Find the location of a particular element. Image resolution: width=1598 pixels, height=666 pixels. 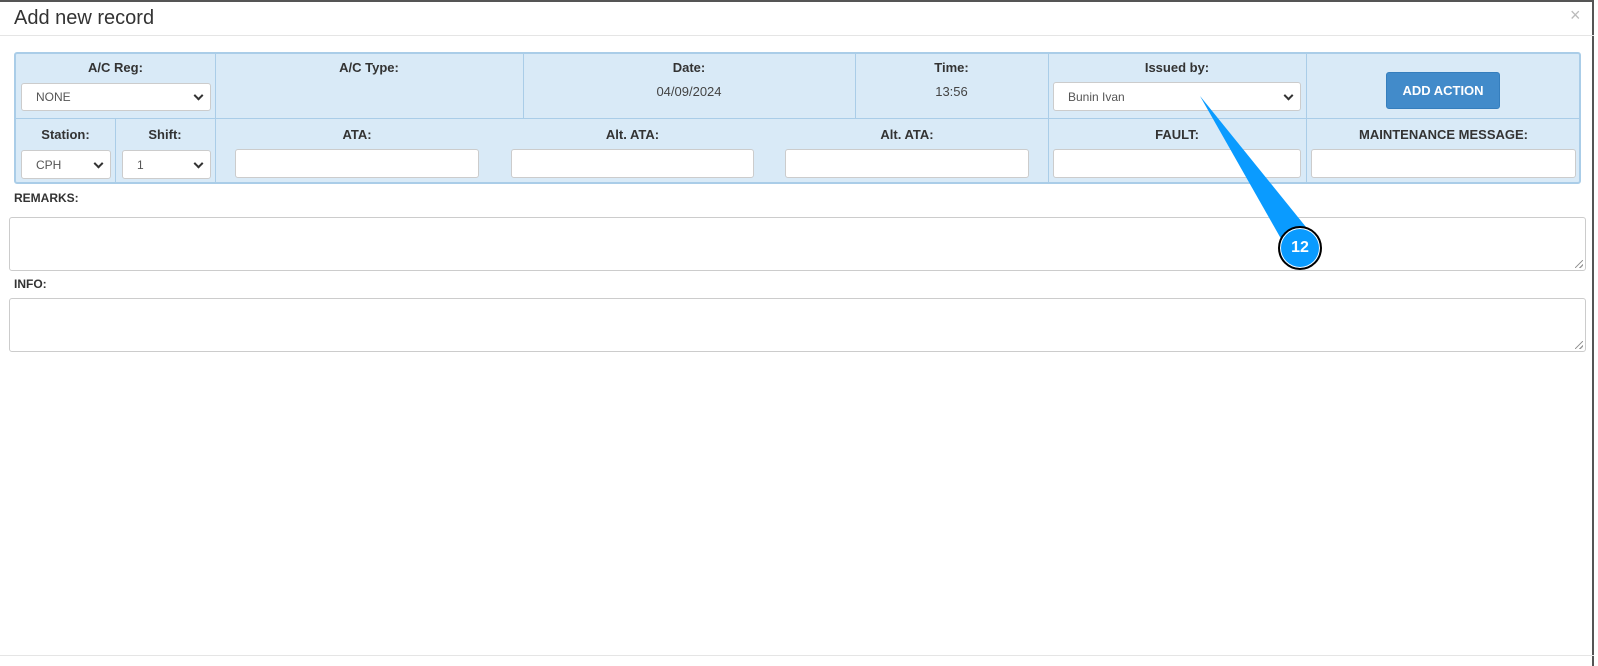

annotation-pointer-tail is located at coordinates (1255, 170).